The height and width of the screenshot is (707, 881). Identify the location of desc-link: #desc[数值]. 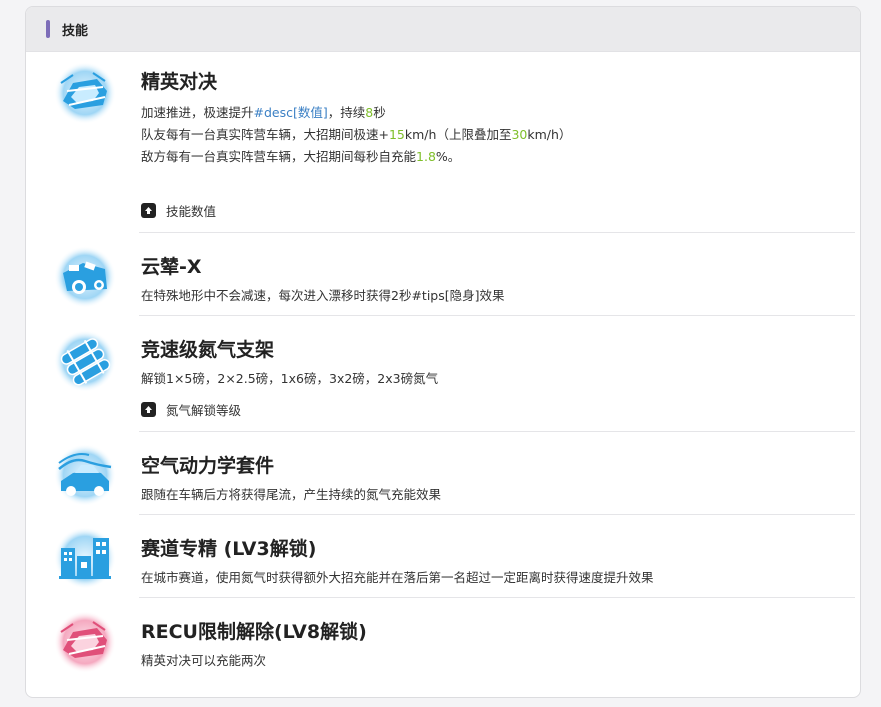
(291, 112).